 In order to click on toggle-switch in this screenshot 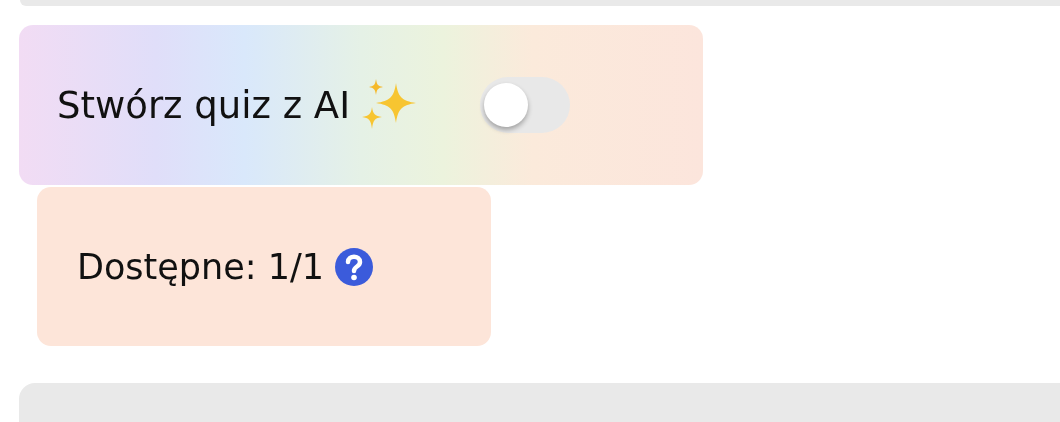, I will do `click(525, 105)`.